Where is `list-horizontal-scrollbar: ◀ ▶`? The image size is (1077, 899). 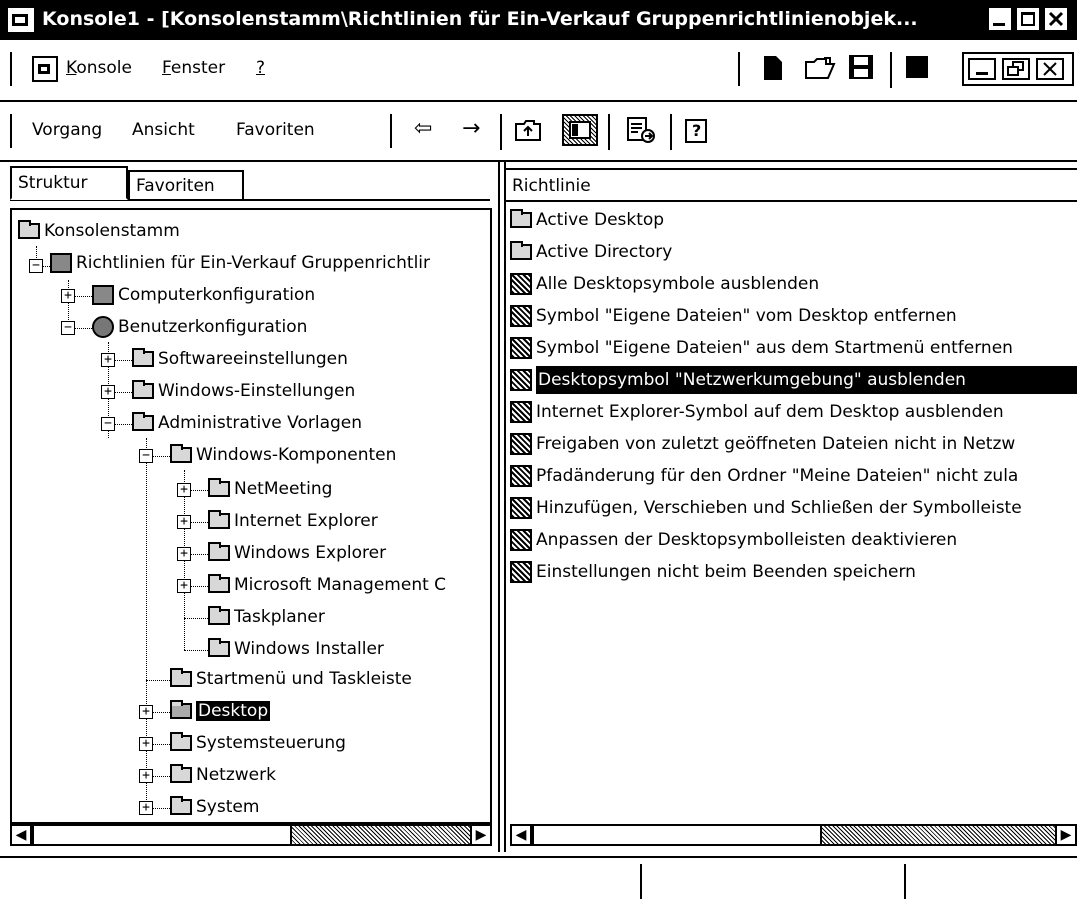 list-horizontal-scrollbar: ◀ ▶ is located at coordinates (793, 836).